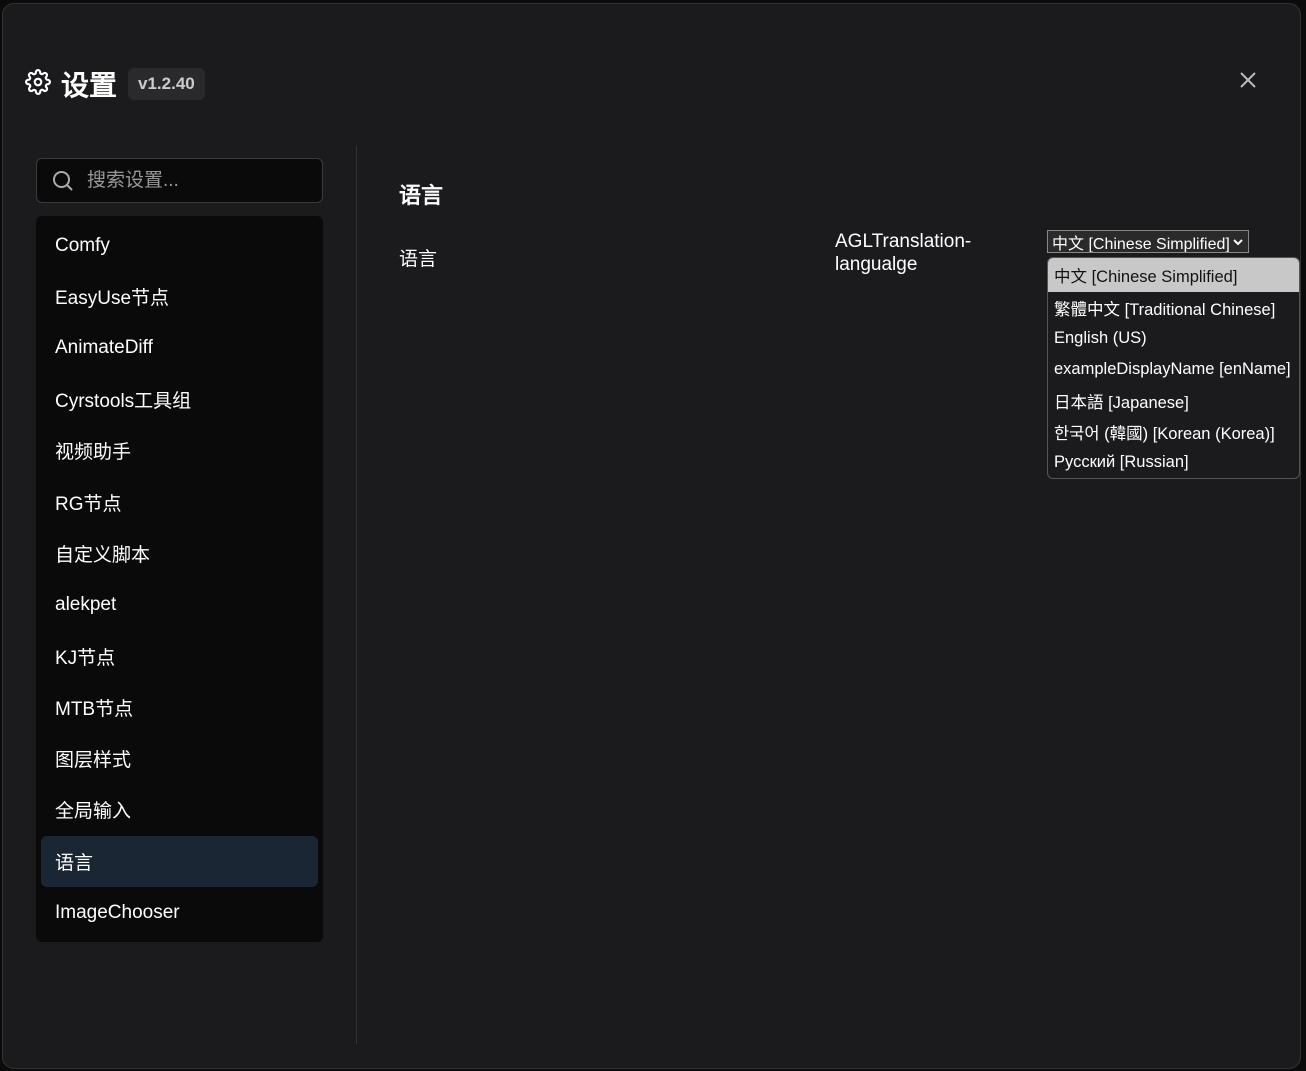 Image resolution: width=1306 pixels, height=1071 pixels. Describe the element at coordinates (1141, 244) in the screenshot. I see `select-value: 中文 [Chinese Simplified]` at that location.